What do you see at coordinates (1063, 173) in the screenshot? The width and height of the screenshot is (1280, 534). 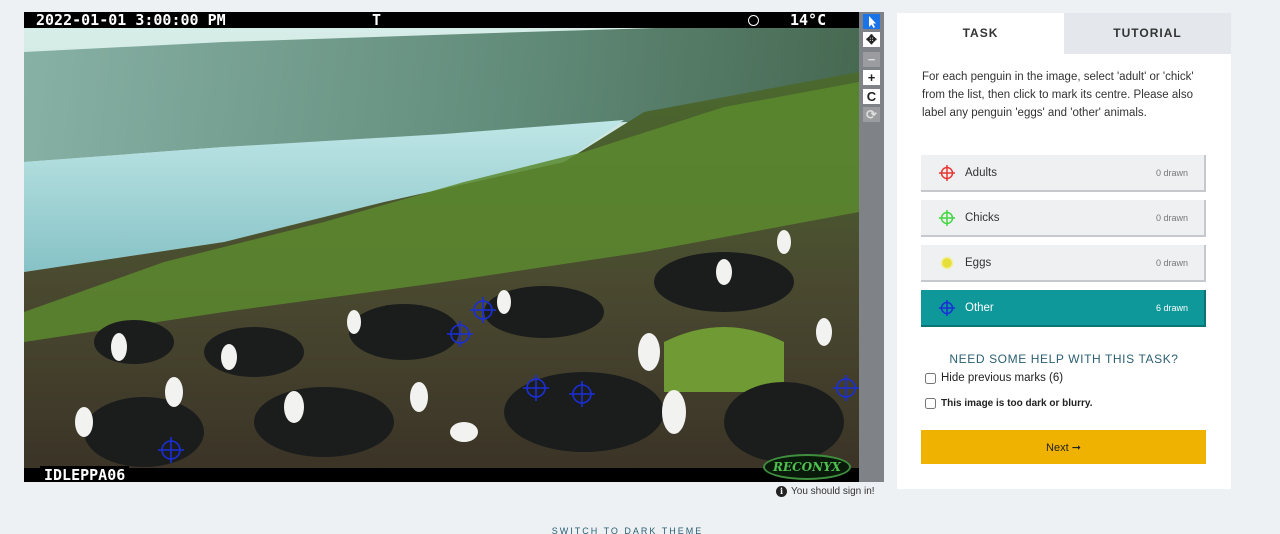 I see `tool-adults: Adults 0 drawn` at bounding box center [1063, 173].